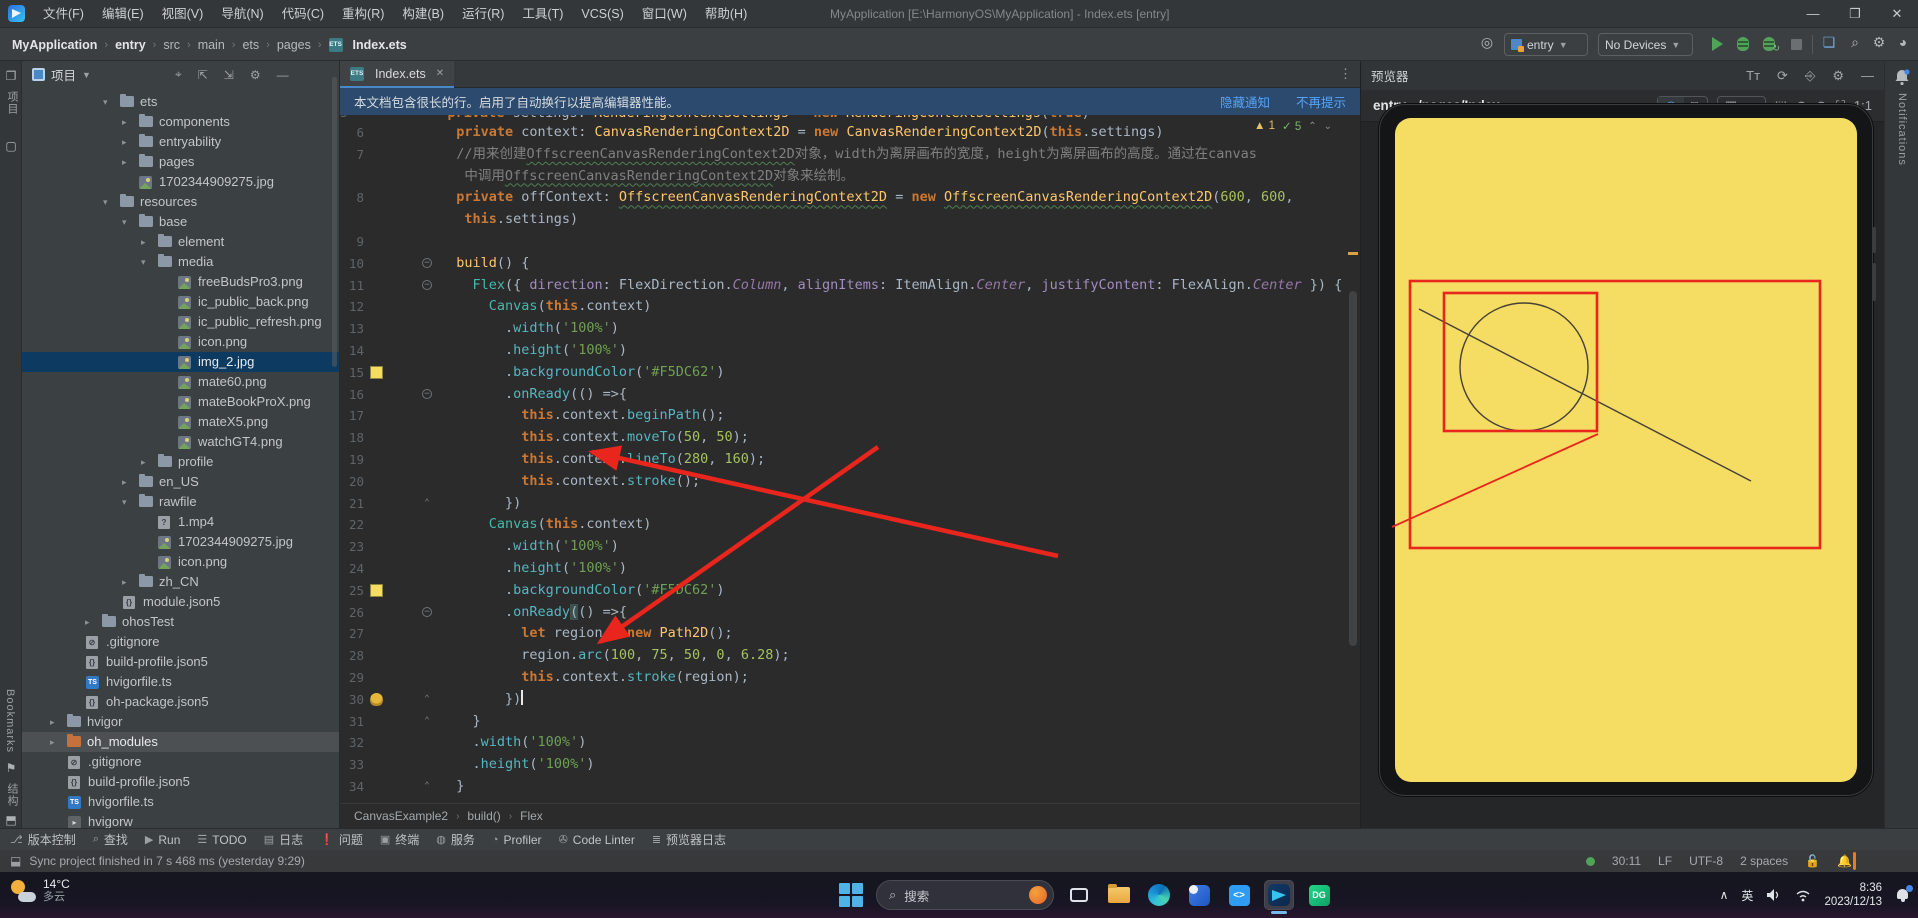 The width and height of the screenshot is (1918, 918). I want to click on code-line-13: 13 .width('100%'), so click(850, 329).